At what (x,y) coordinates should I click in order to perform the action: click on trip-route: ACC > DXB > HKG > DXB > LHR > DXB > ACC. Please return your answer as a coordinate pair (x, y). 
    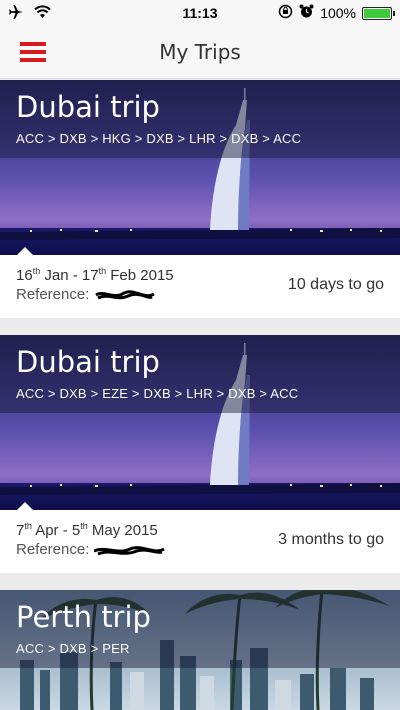
    Looking at the image, I should click on (159, 138).